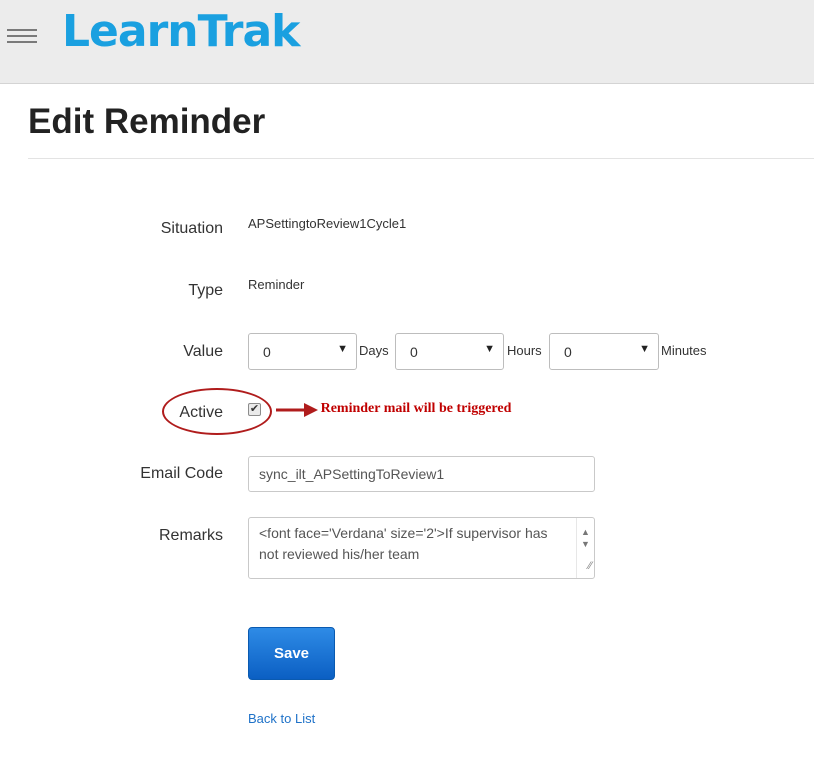 The height and width of the screenshot is (768, 814). What do you see at coordinates (590, 566) in the screenshot?
I see `resize-grip-icon: ⁄⁄` at bounding box center [590, 566].